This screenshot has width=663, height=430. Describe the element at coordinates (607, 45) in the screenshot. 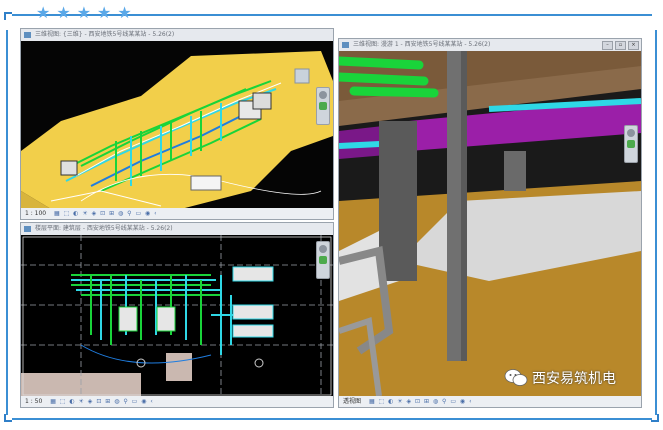

I see `minimize-button: –` at that location.